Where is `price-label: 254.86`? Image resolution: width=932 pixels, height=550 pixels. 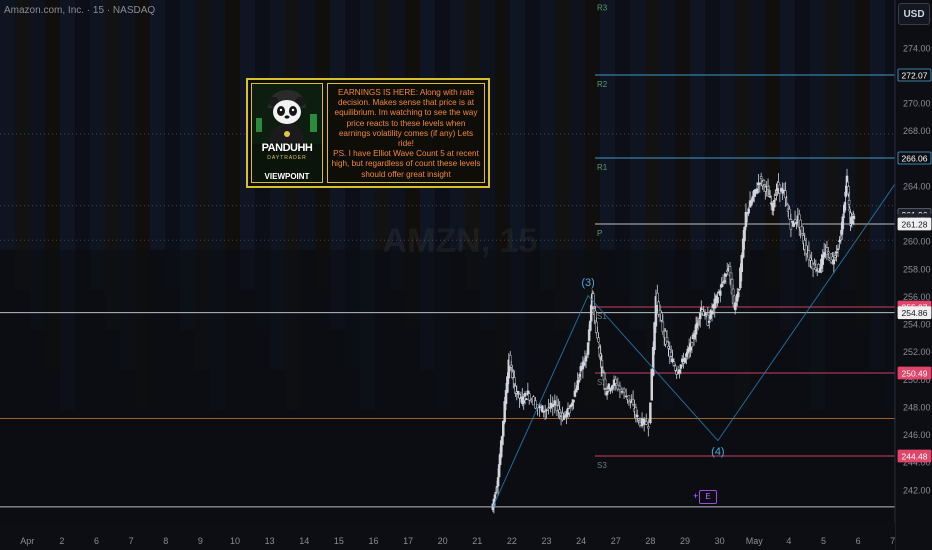
price-label: 254.86 is located at coordinates (915, 313).